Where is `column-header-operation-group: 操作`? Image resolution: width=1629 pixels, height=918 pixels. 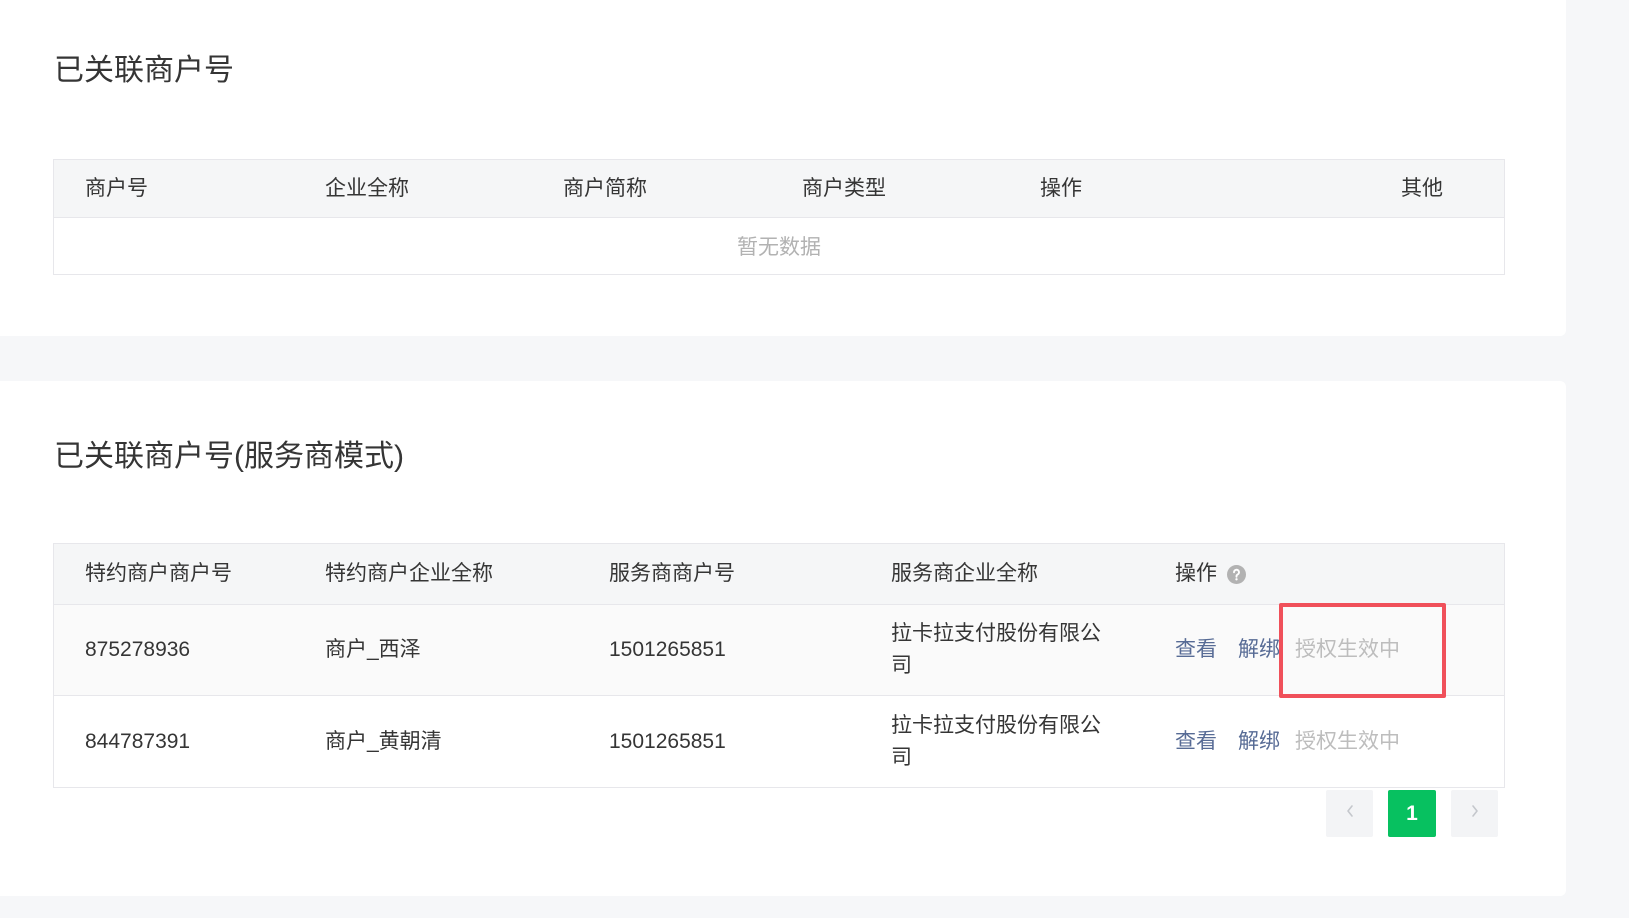
column-header-operation-group: 操作 is located at coordinates (1210, 574).